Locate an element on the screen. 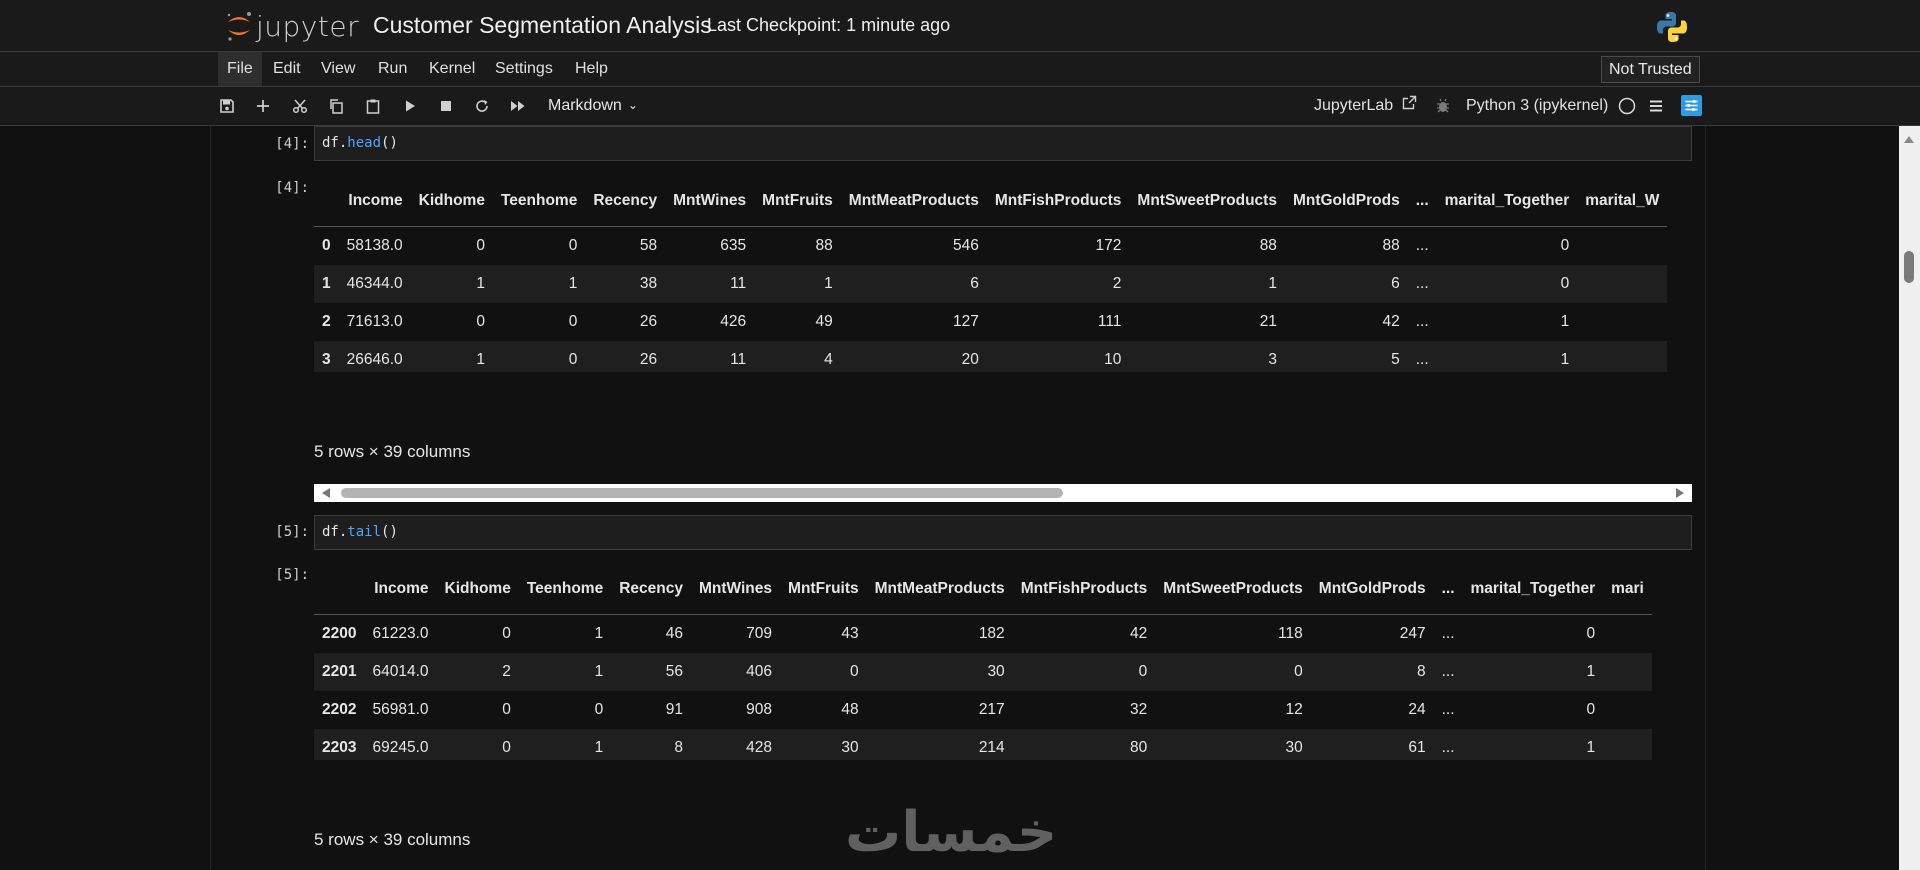 This screenshot has width=1920, height=870. code-paren: () is located at coordinates (389, 532).